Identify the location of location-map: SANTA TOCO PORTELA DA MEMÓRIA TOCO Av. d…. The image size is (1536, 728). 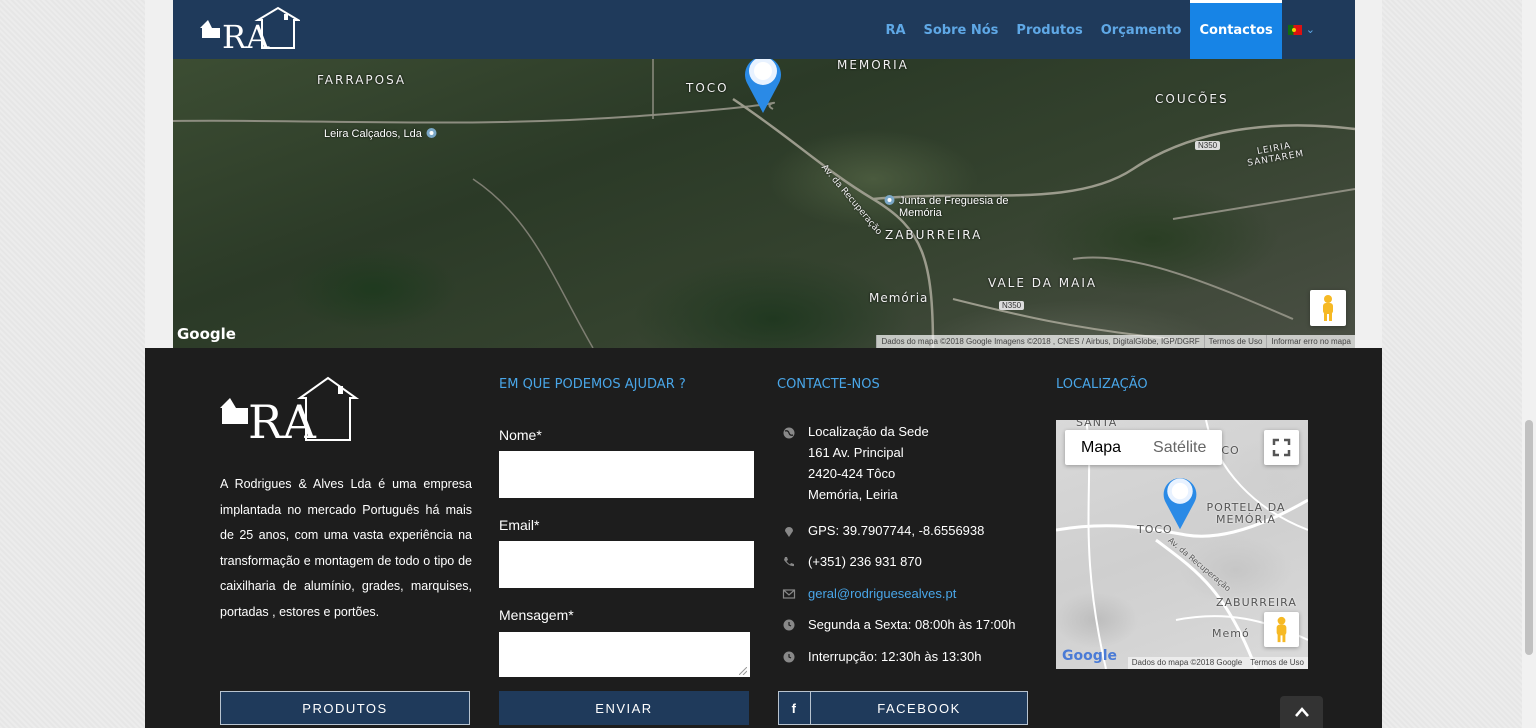
(1182, 544).